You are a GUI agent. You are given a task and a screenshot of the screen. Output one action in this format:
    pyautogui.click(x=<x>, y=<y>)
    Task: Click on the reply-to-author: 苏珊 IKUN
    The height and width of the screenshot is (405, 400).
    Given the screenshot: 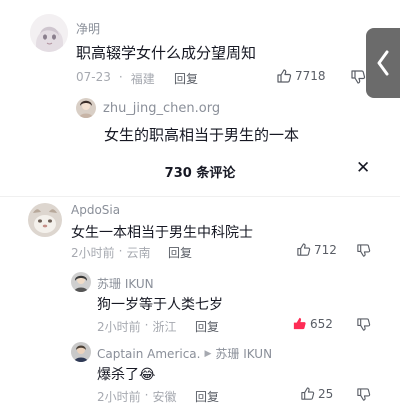 What is the action you would take?
    pyautogui.click(x=243, y=353)
    